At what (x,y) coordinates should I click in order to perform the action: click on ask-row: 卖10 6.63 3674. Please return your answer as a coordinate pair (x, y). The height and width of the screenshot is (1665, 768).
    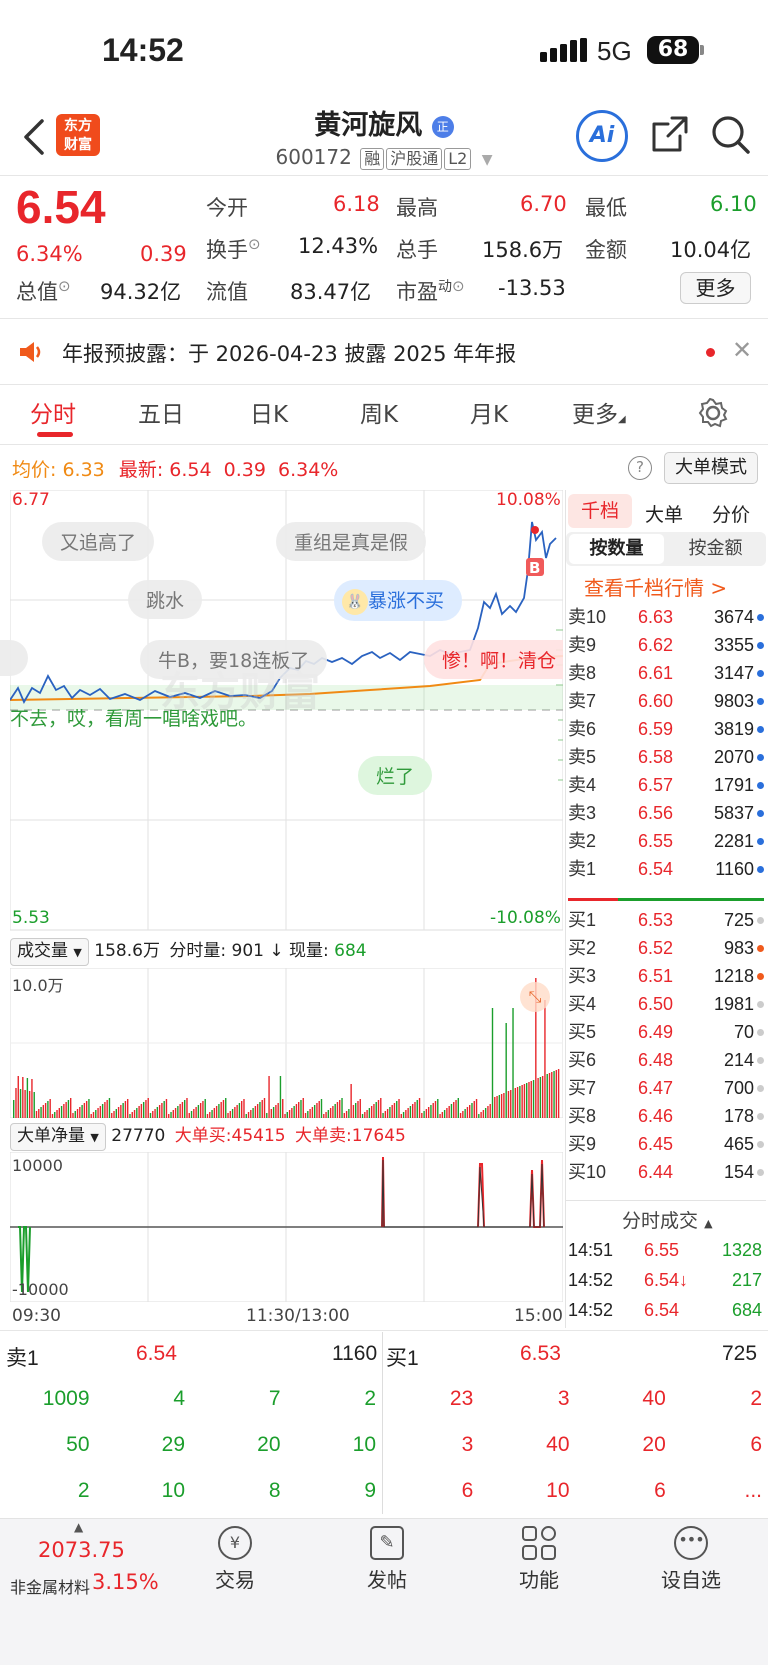
    Looking at the image, I should click on (666, 617).